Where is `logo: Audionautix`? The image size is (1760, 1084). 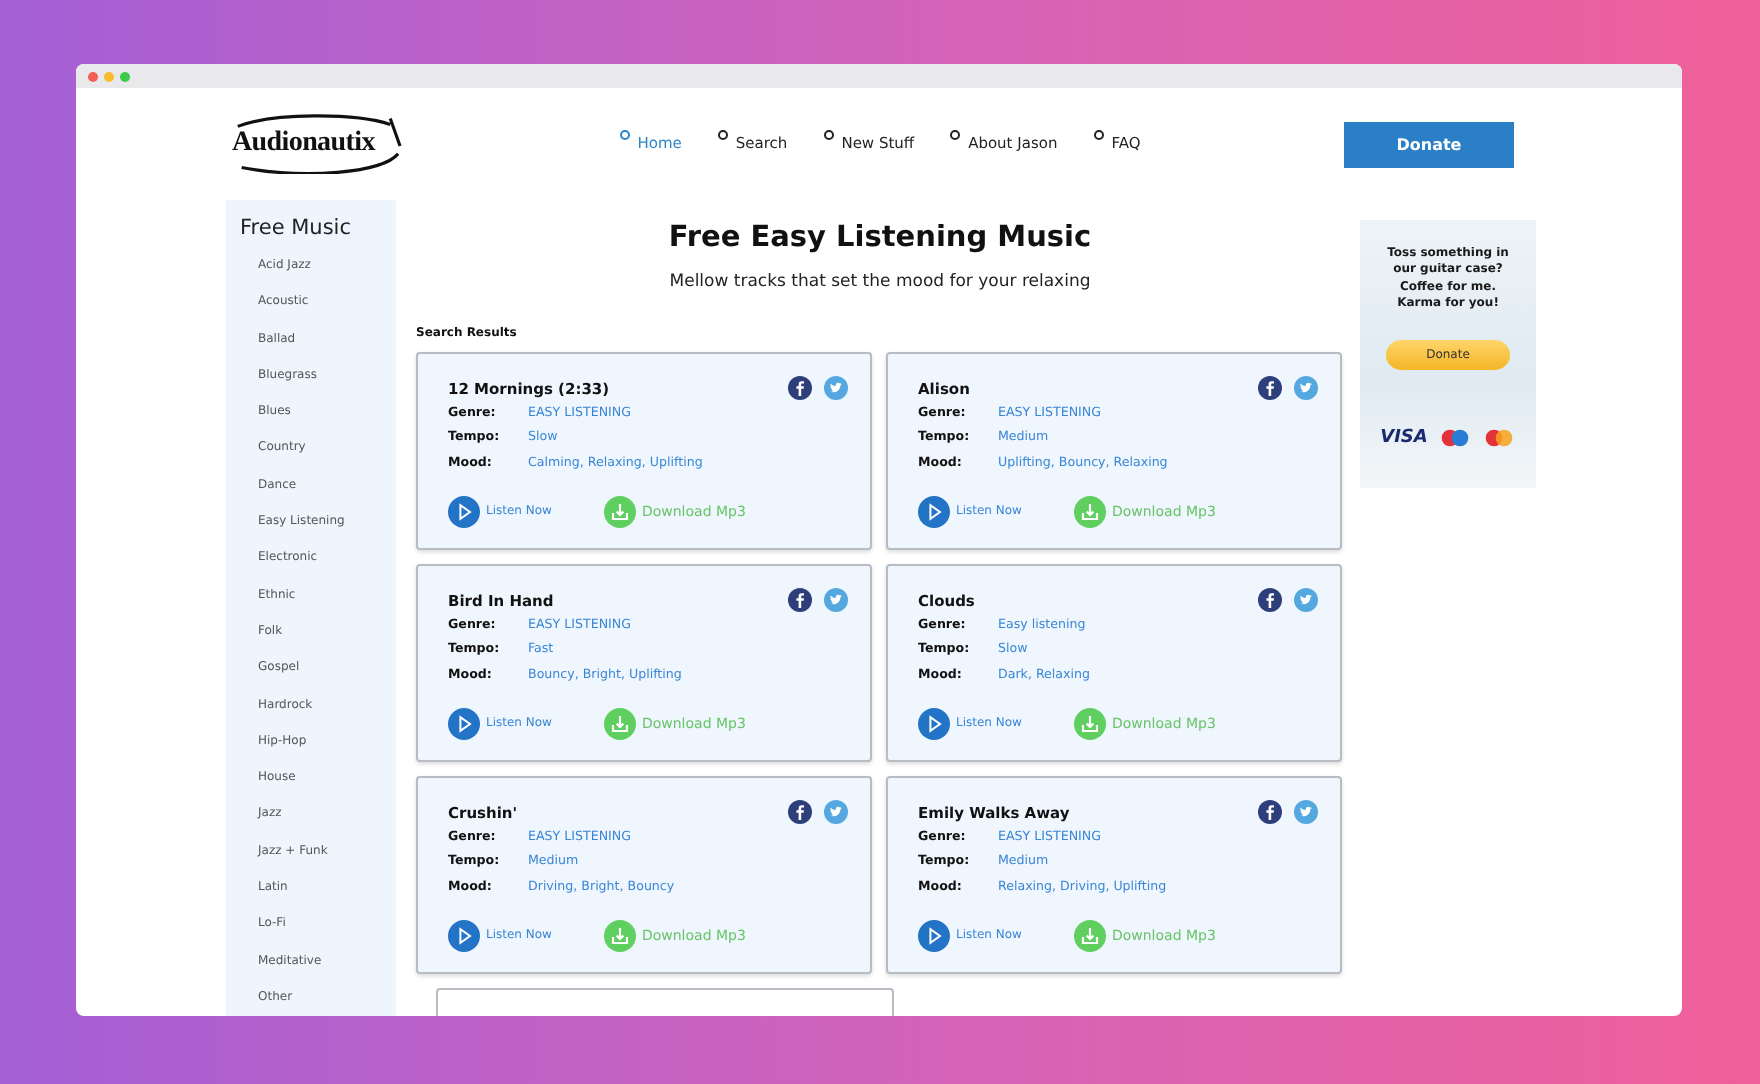 logo: Audionautix is located at coordinates (314, 144).